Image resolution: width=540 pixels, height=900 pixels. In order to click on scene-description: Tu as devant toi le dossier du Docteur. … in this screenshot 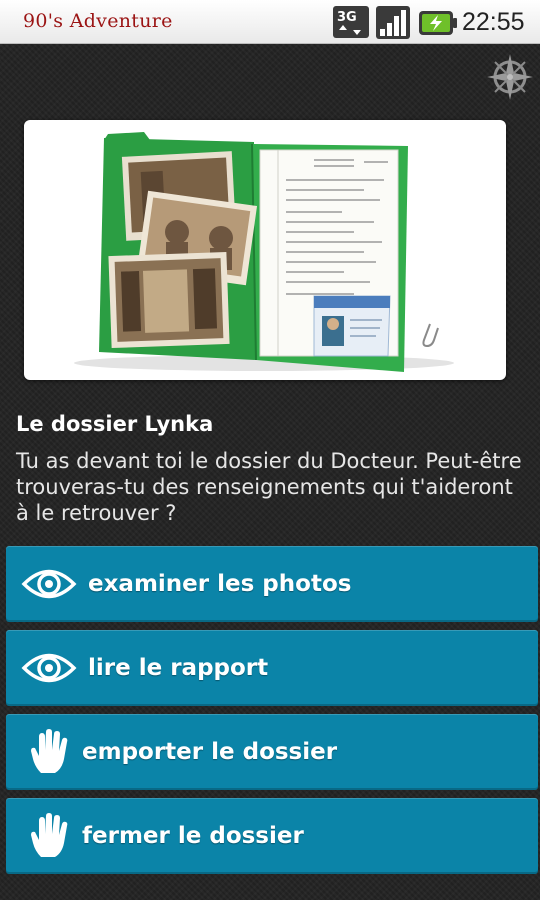, I will do `click(269, 487)`.